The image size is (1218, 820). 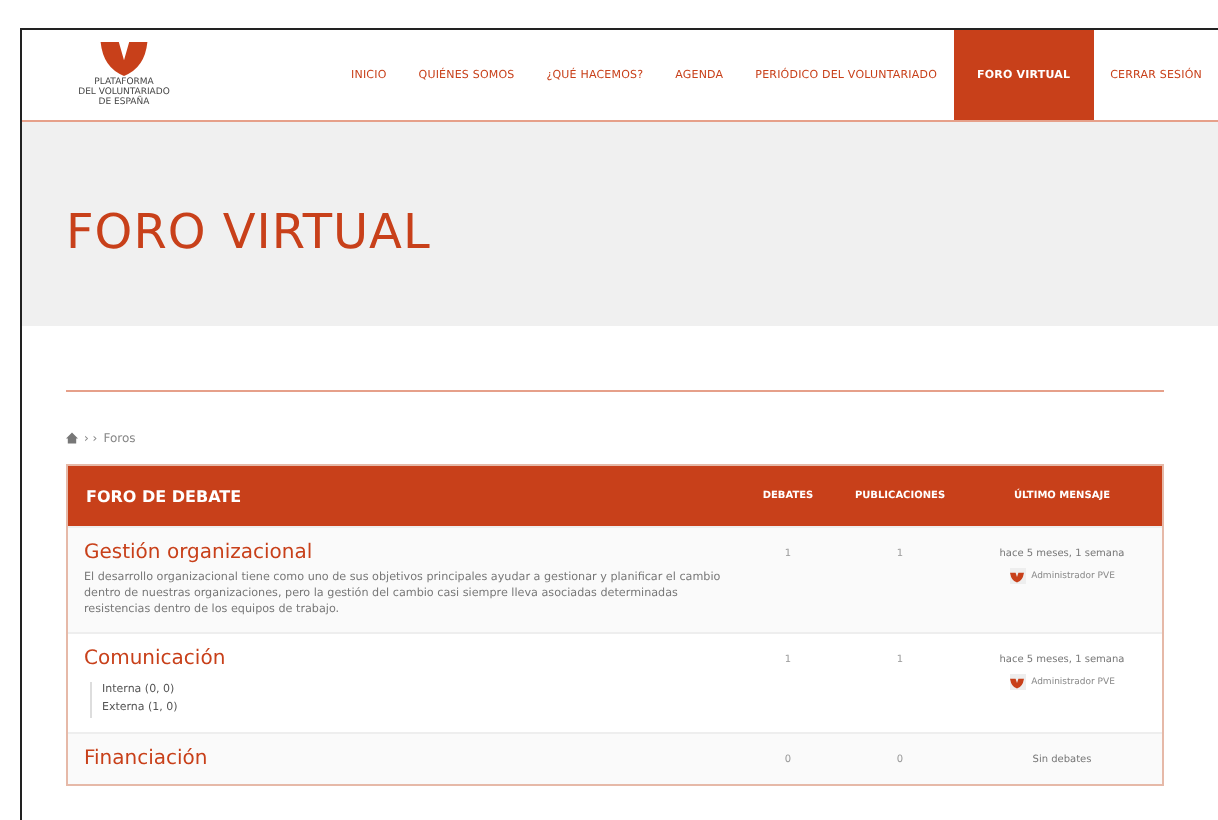 I want to click on forum-title-link: Financiación, so click(x=403, y=759).